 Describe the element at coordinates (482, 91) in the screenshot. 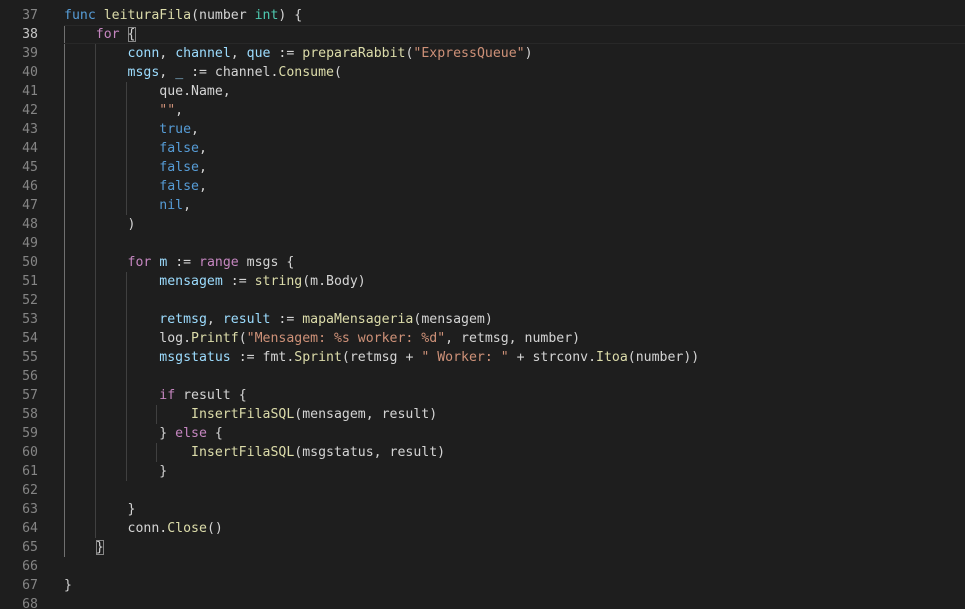

I see `code-line: 41 que.Name,` at that location.